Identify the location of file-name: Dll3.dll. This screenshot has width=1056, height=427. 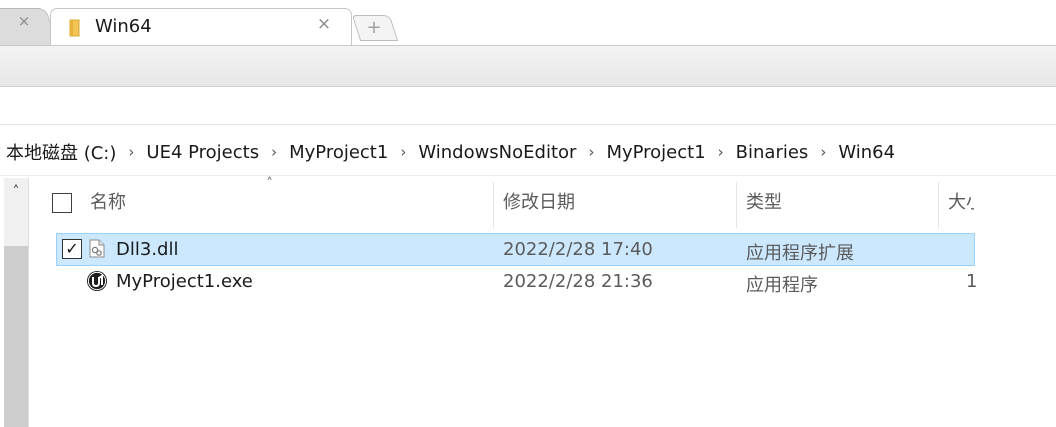
(147, 249).